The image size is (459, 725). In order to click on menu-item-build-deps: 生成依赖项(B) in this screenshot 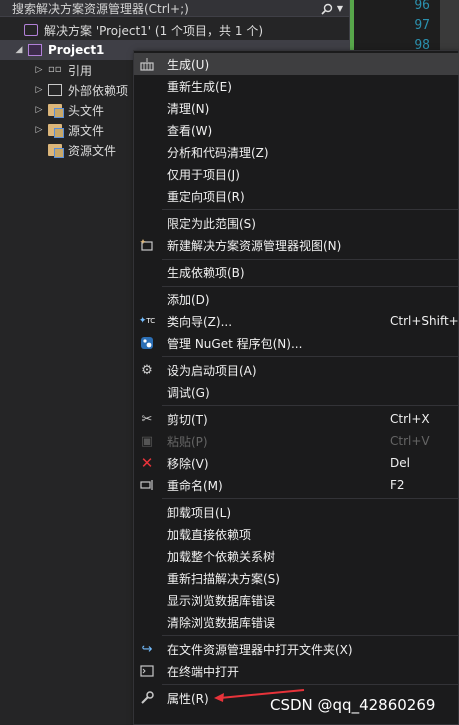, I will do `click(296, 272)`.